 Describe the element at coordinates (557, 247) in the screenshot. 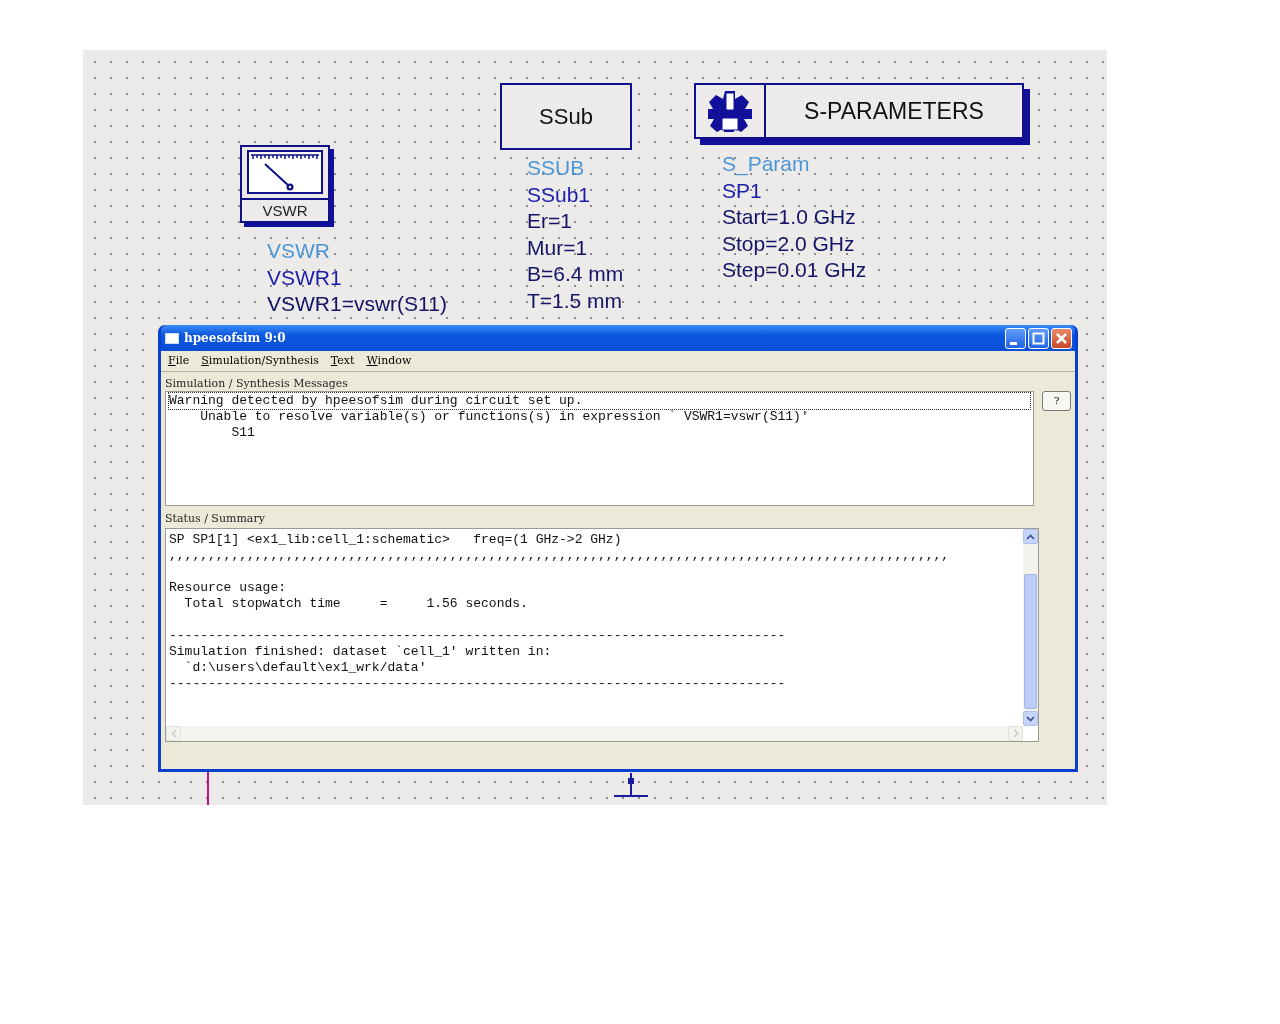

I see `parameter-label: Mur=1` at that location.